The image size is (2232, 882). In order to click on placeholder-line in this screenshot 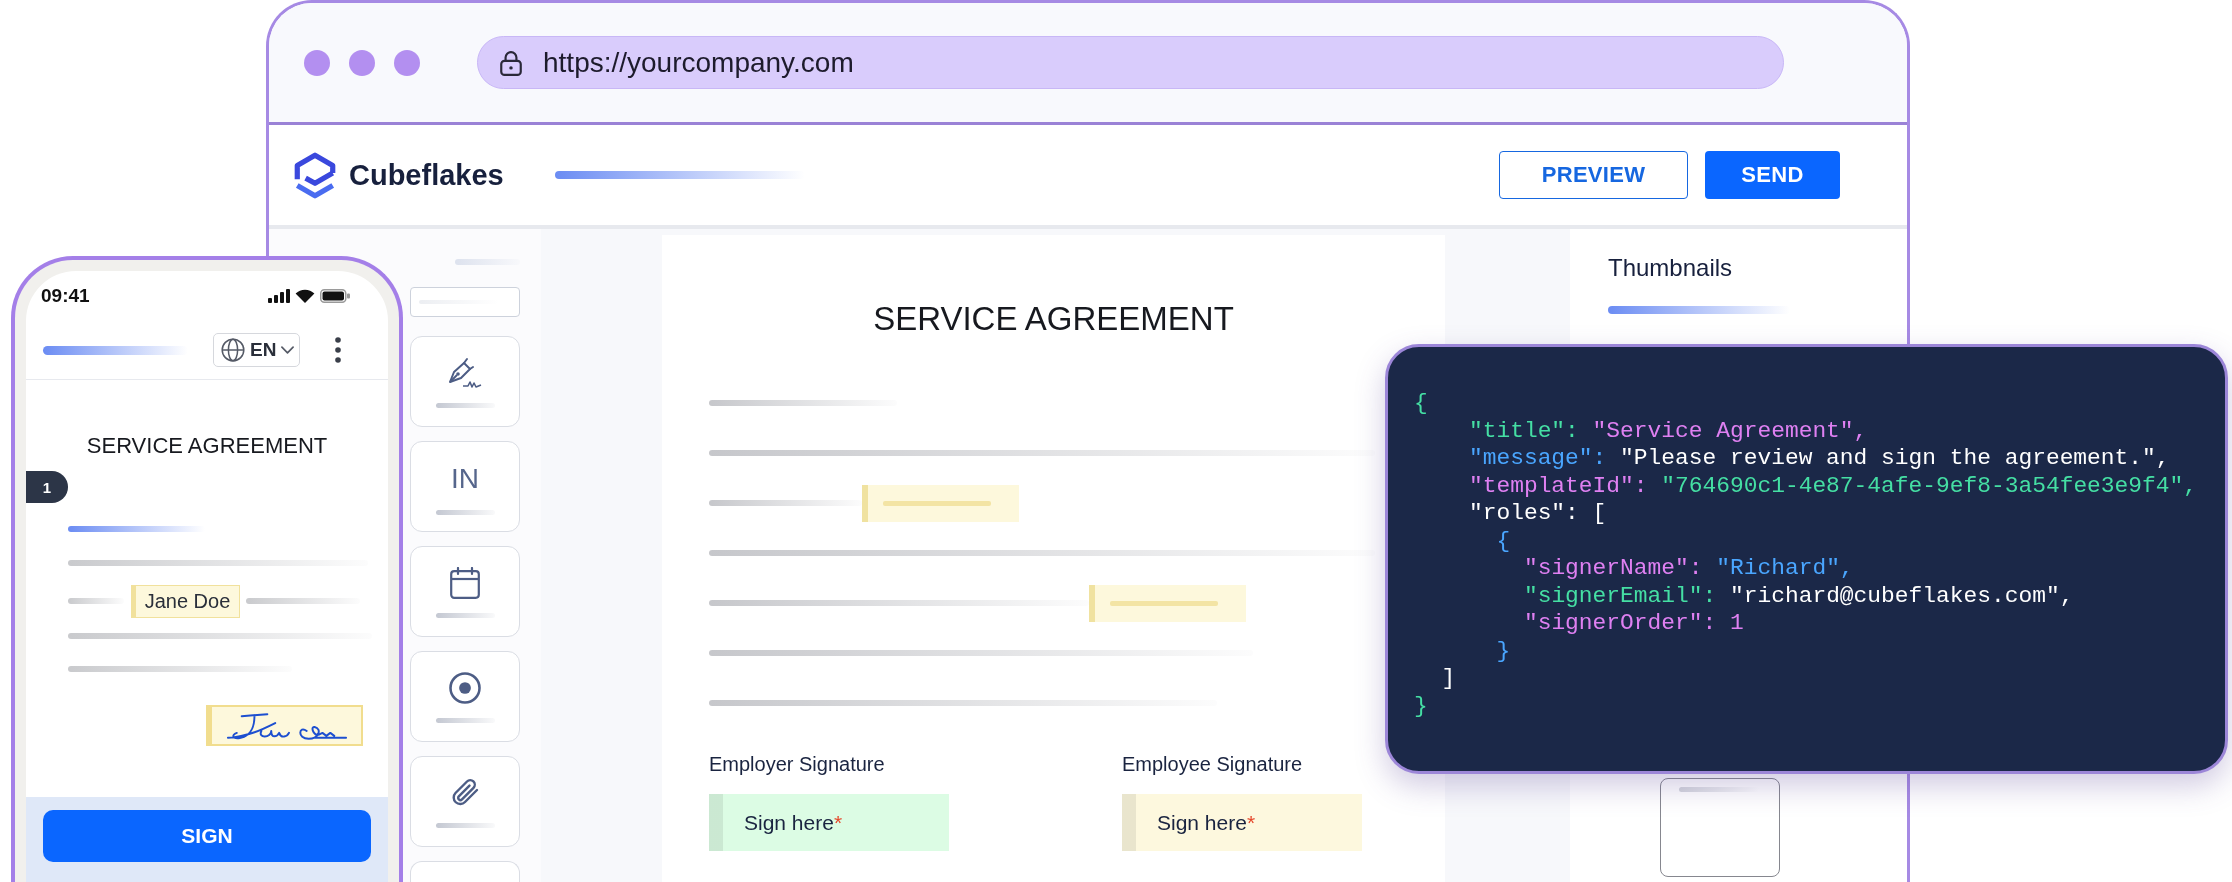, I will do `click(96, 601)`.